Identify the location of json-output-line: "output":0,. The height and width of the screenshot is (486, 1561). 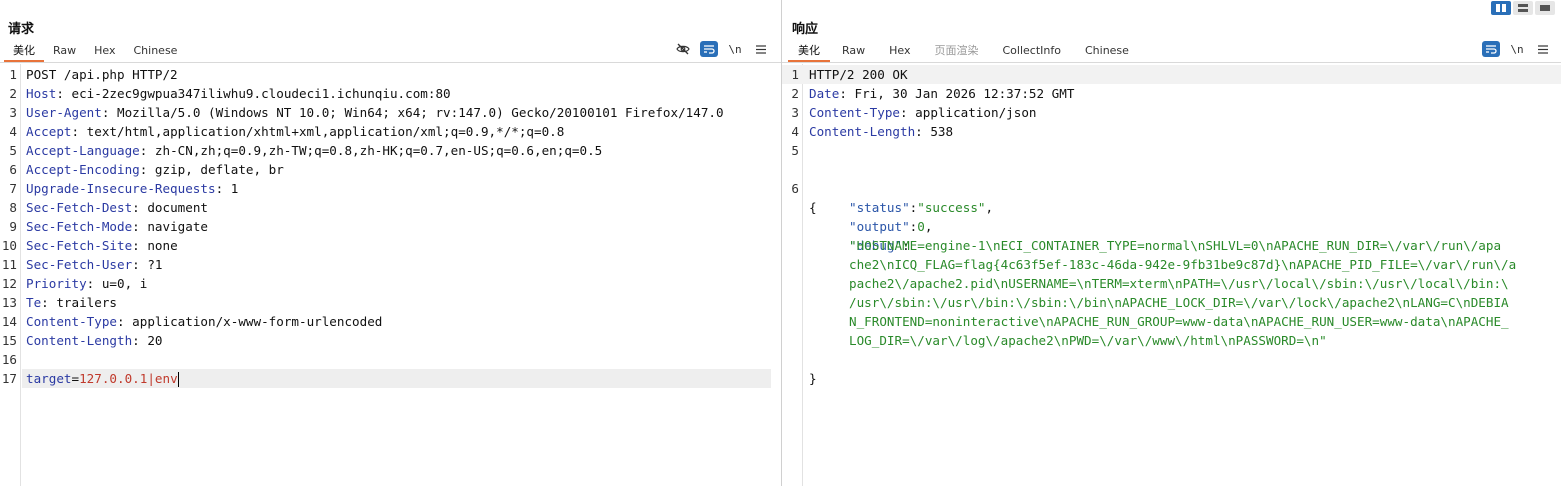
(891, 226).